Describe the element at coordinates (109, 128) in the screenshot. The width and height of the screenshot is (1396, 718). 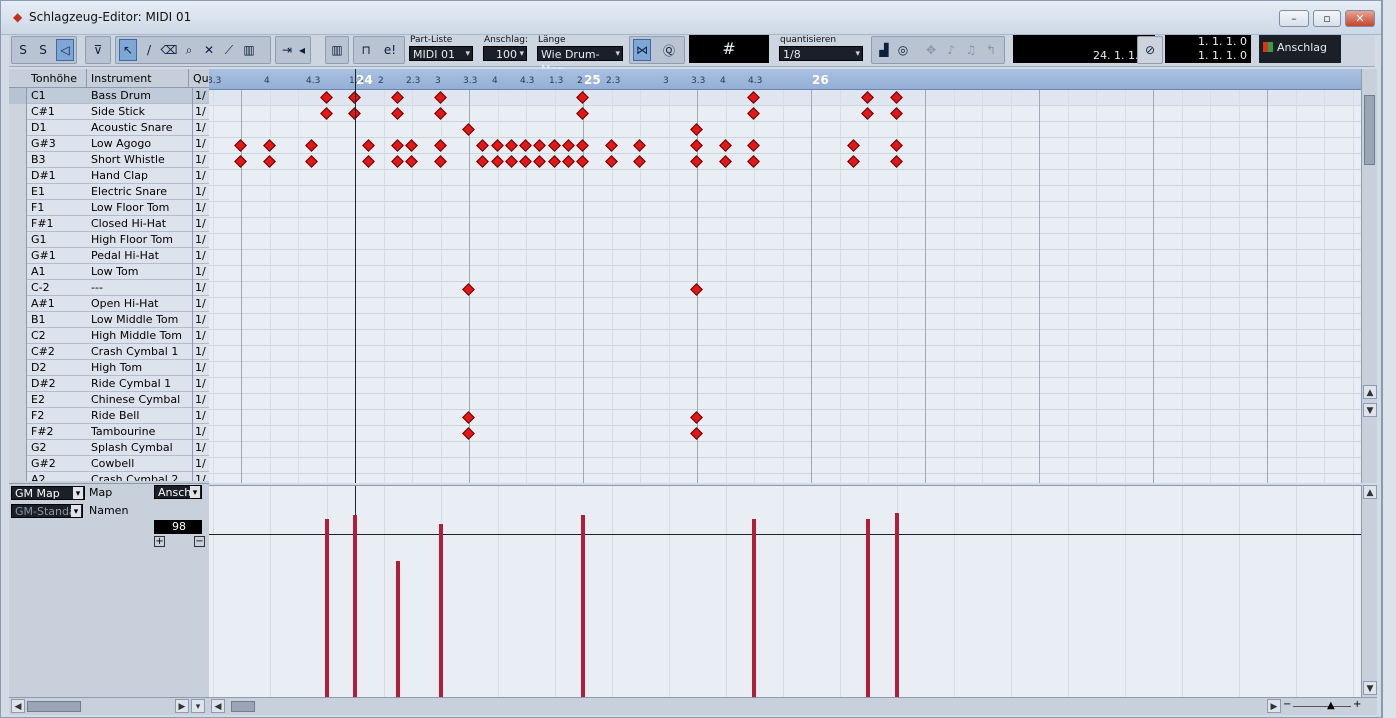
I see `drum-row: D1 Acoustic Snare 1/` at that location.